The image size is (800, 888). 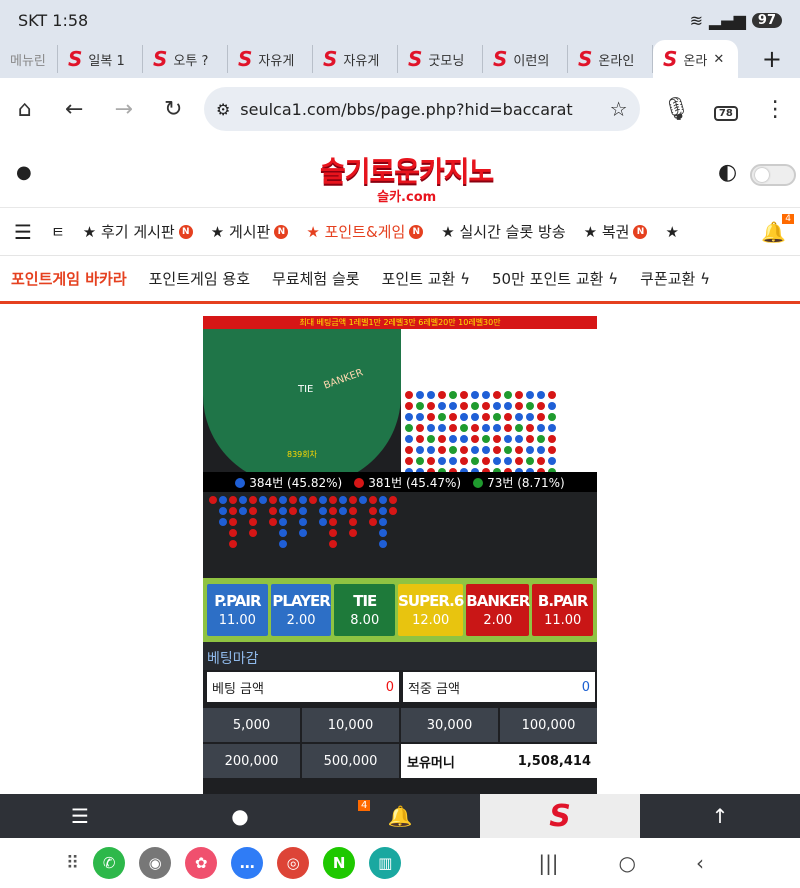 What do you see at coordinates (100, 59) in the screenshot?
I see `browser-tab: S 일복 1` at bounding box center [100, 59].